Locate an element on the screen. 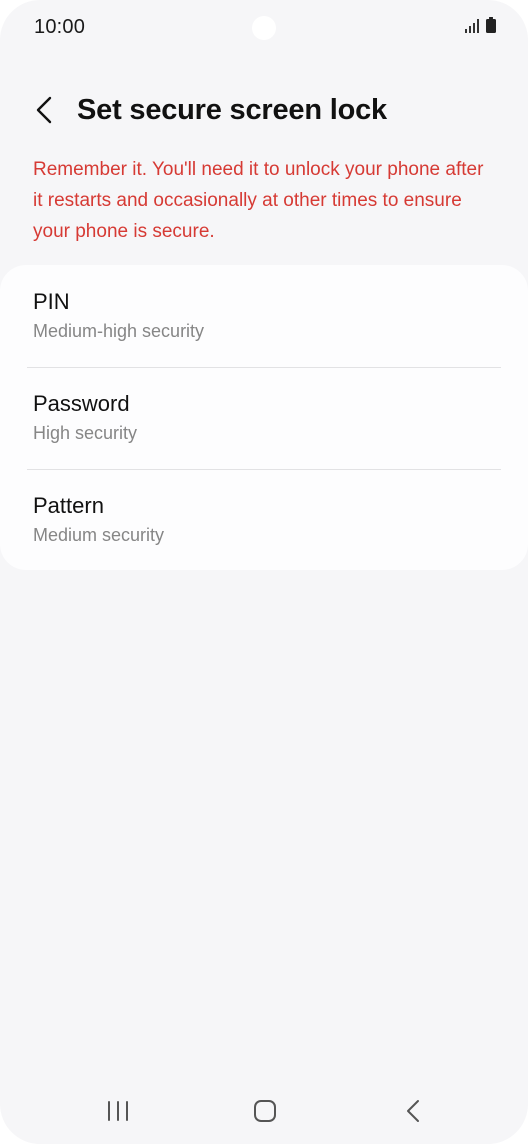 Image resolution: width=528 pixels, height=1144 pixels. page-title: Set secure screen lock is located at coordinates (232, 110).